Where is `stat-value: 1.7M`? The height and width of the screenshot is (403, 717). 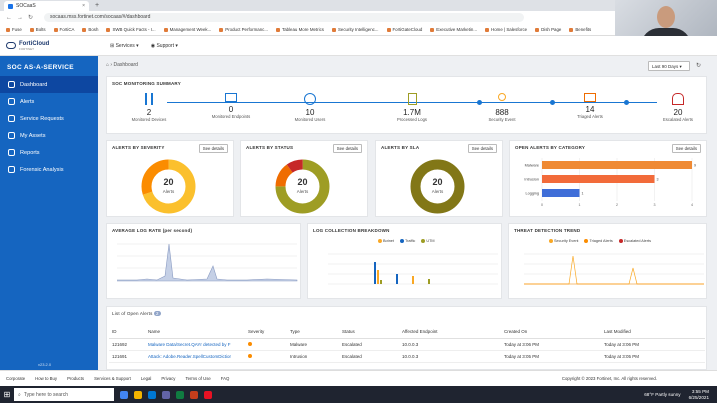 stat-value: 1.7M is located at coordinates (412, 112).